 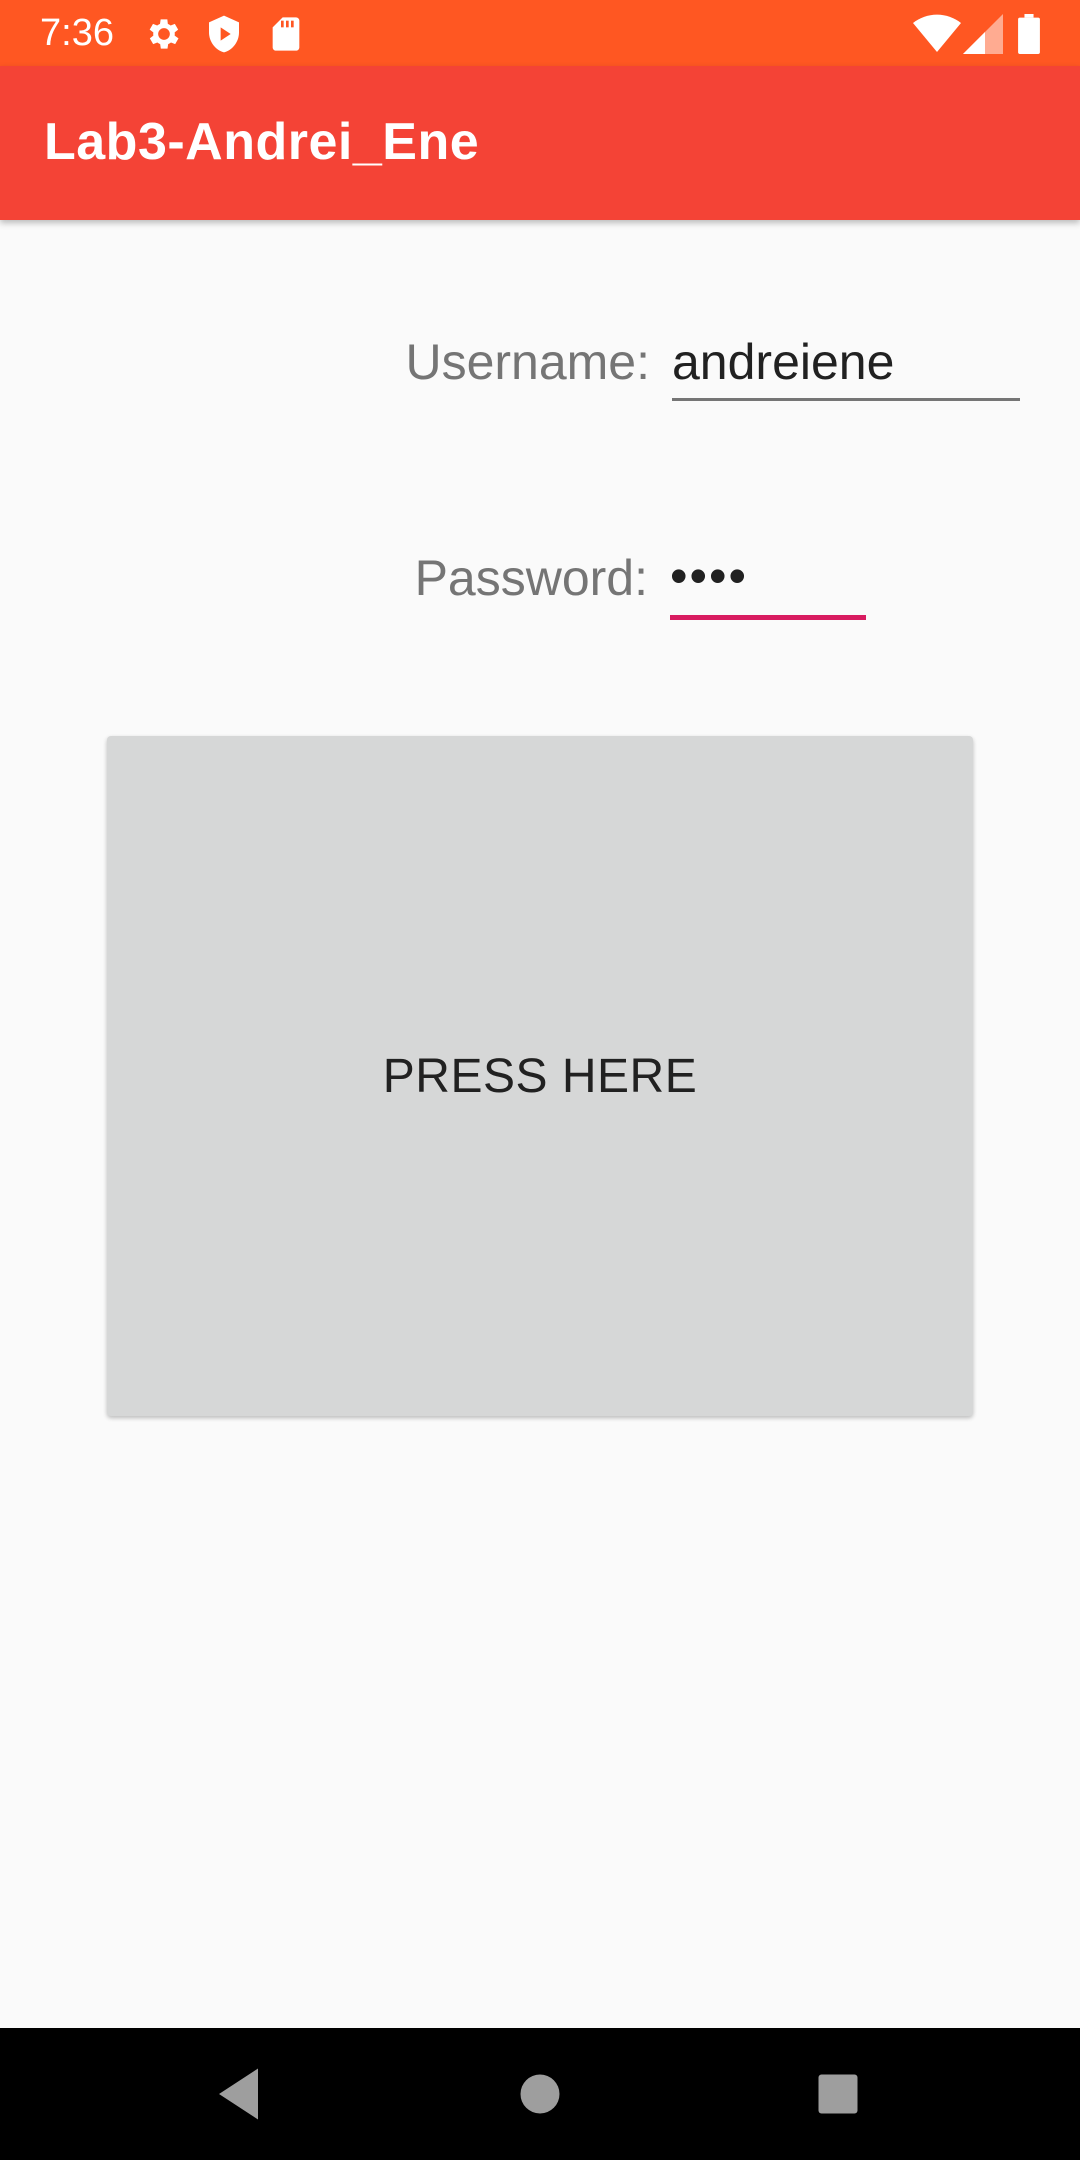 I want to click on wifi-icon, so click(x=937, y=33).